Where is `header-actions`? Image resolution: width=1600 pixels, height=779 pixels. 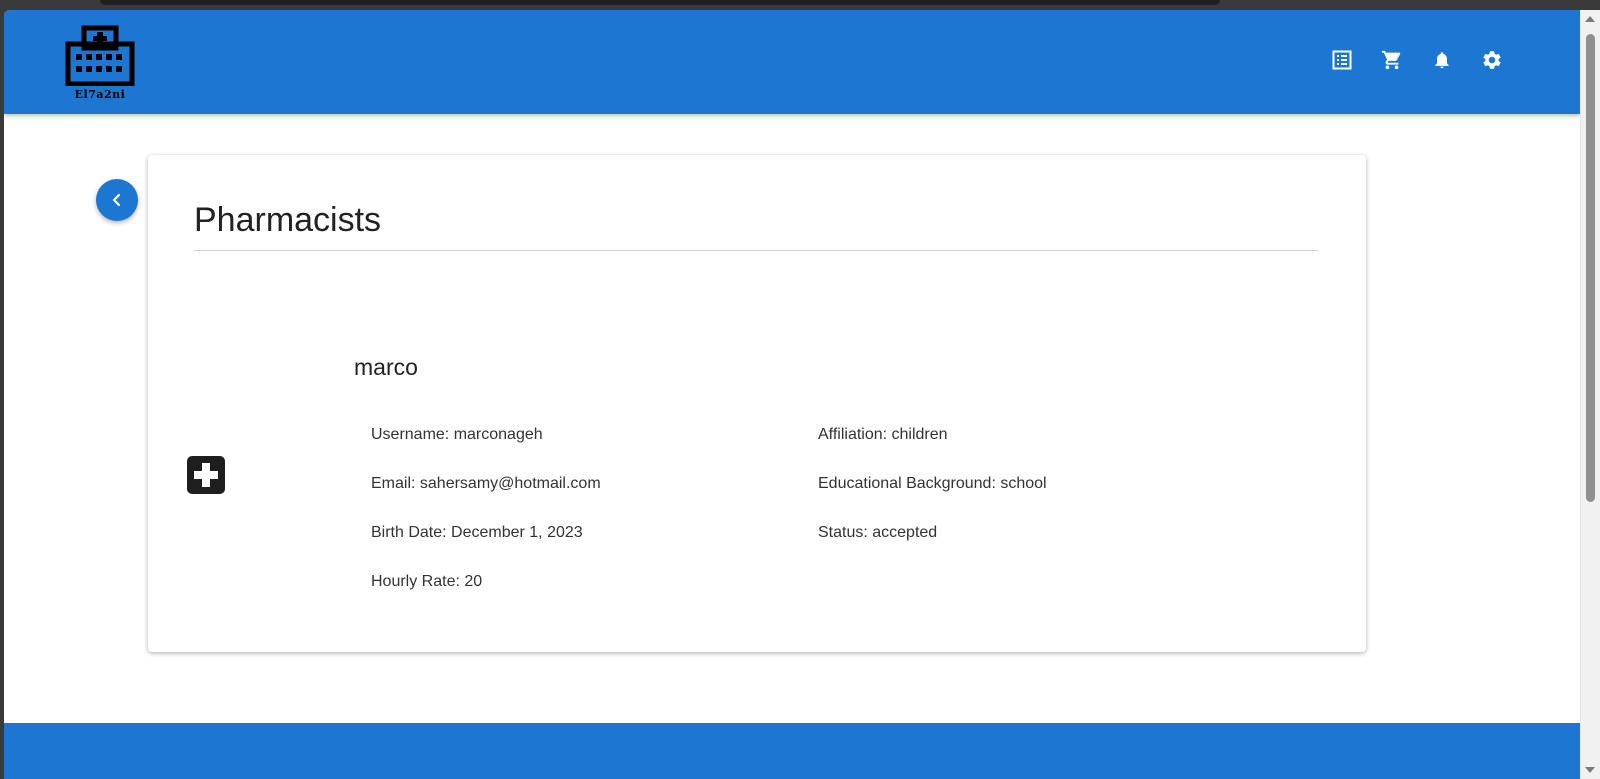 header-actions is located at coordinates (1417, 60).